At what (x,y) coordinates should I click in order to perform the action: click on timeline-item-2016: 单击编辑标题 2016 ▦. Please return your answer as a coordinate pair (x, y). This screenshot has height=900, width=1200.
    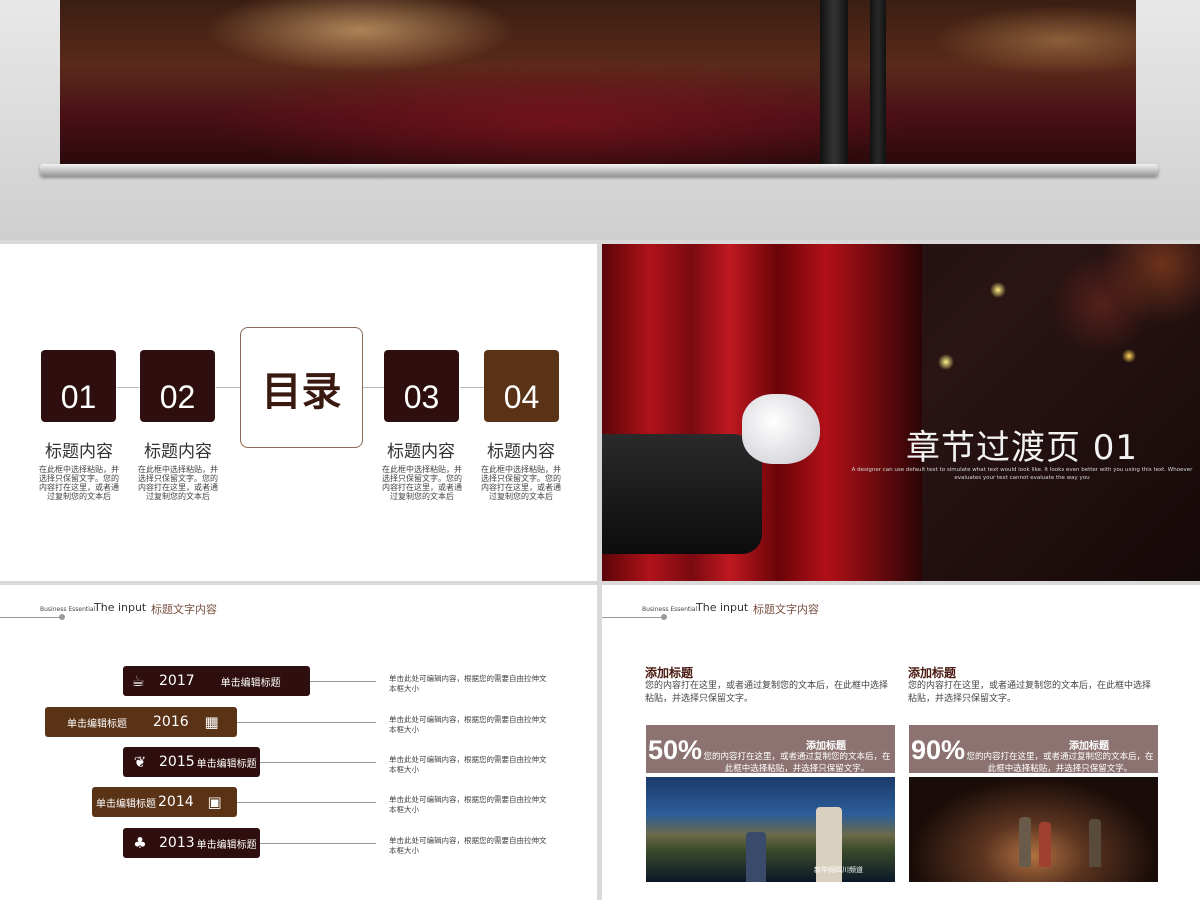
    Looking at the image, I should click on (141, 722).